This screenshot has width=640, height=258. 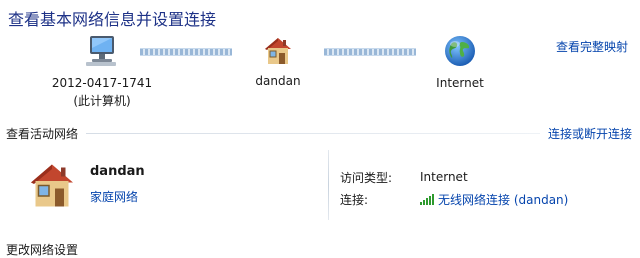 I want to click on wireless-connection-link: 无线网络连接 (dandan), so click(x=503, y=199).